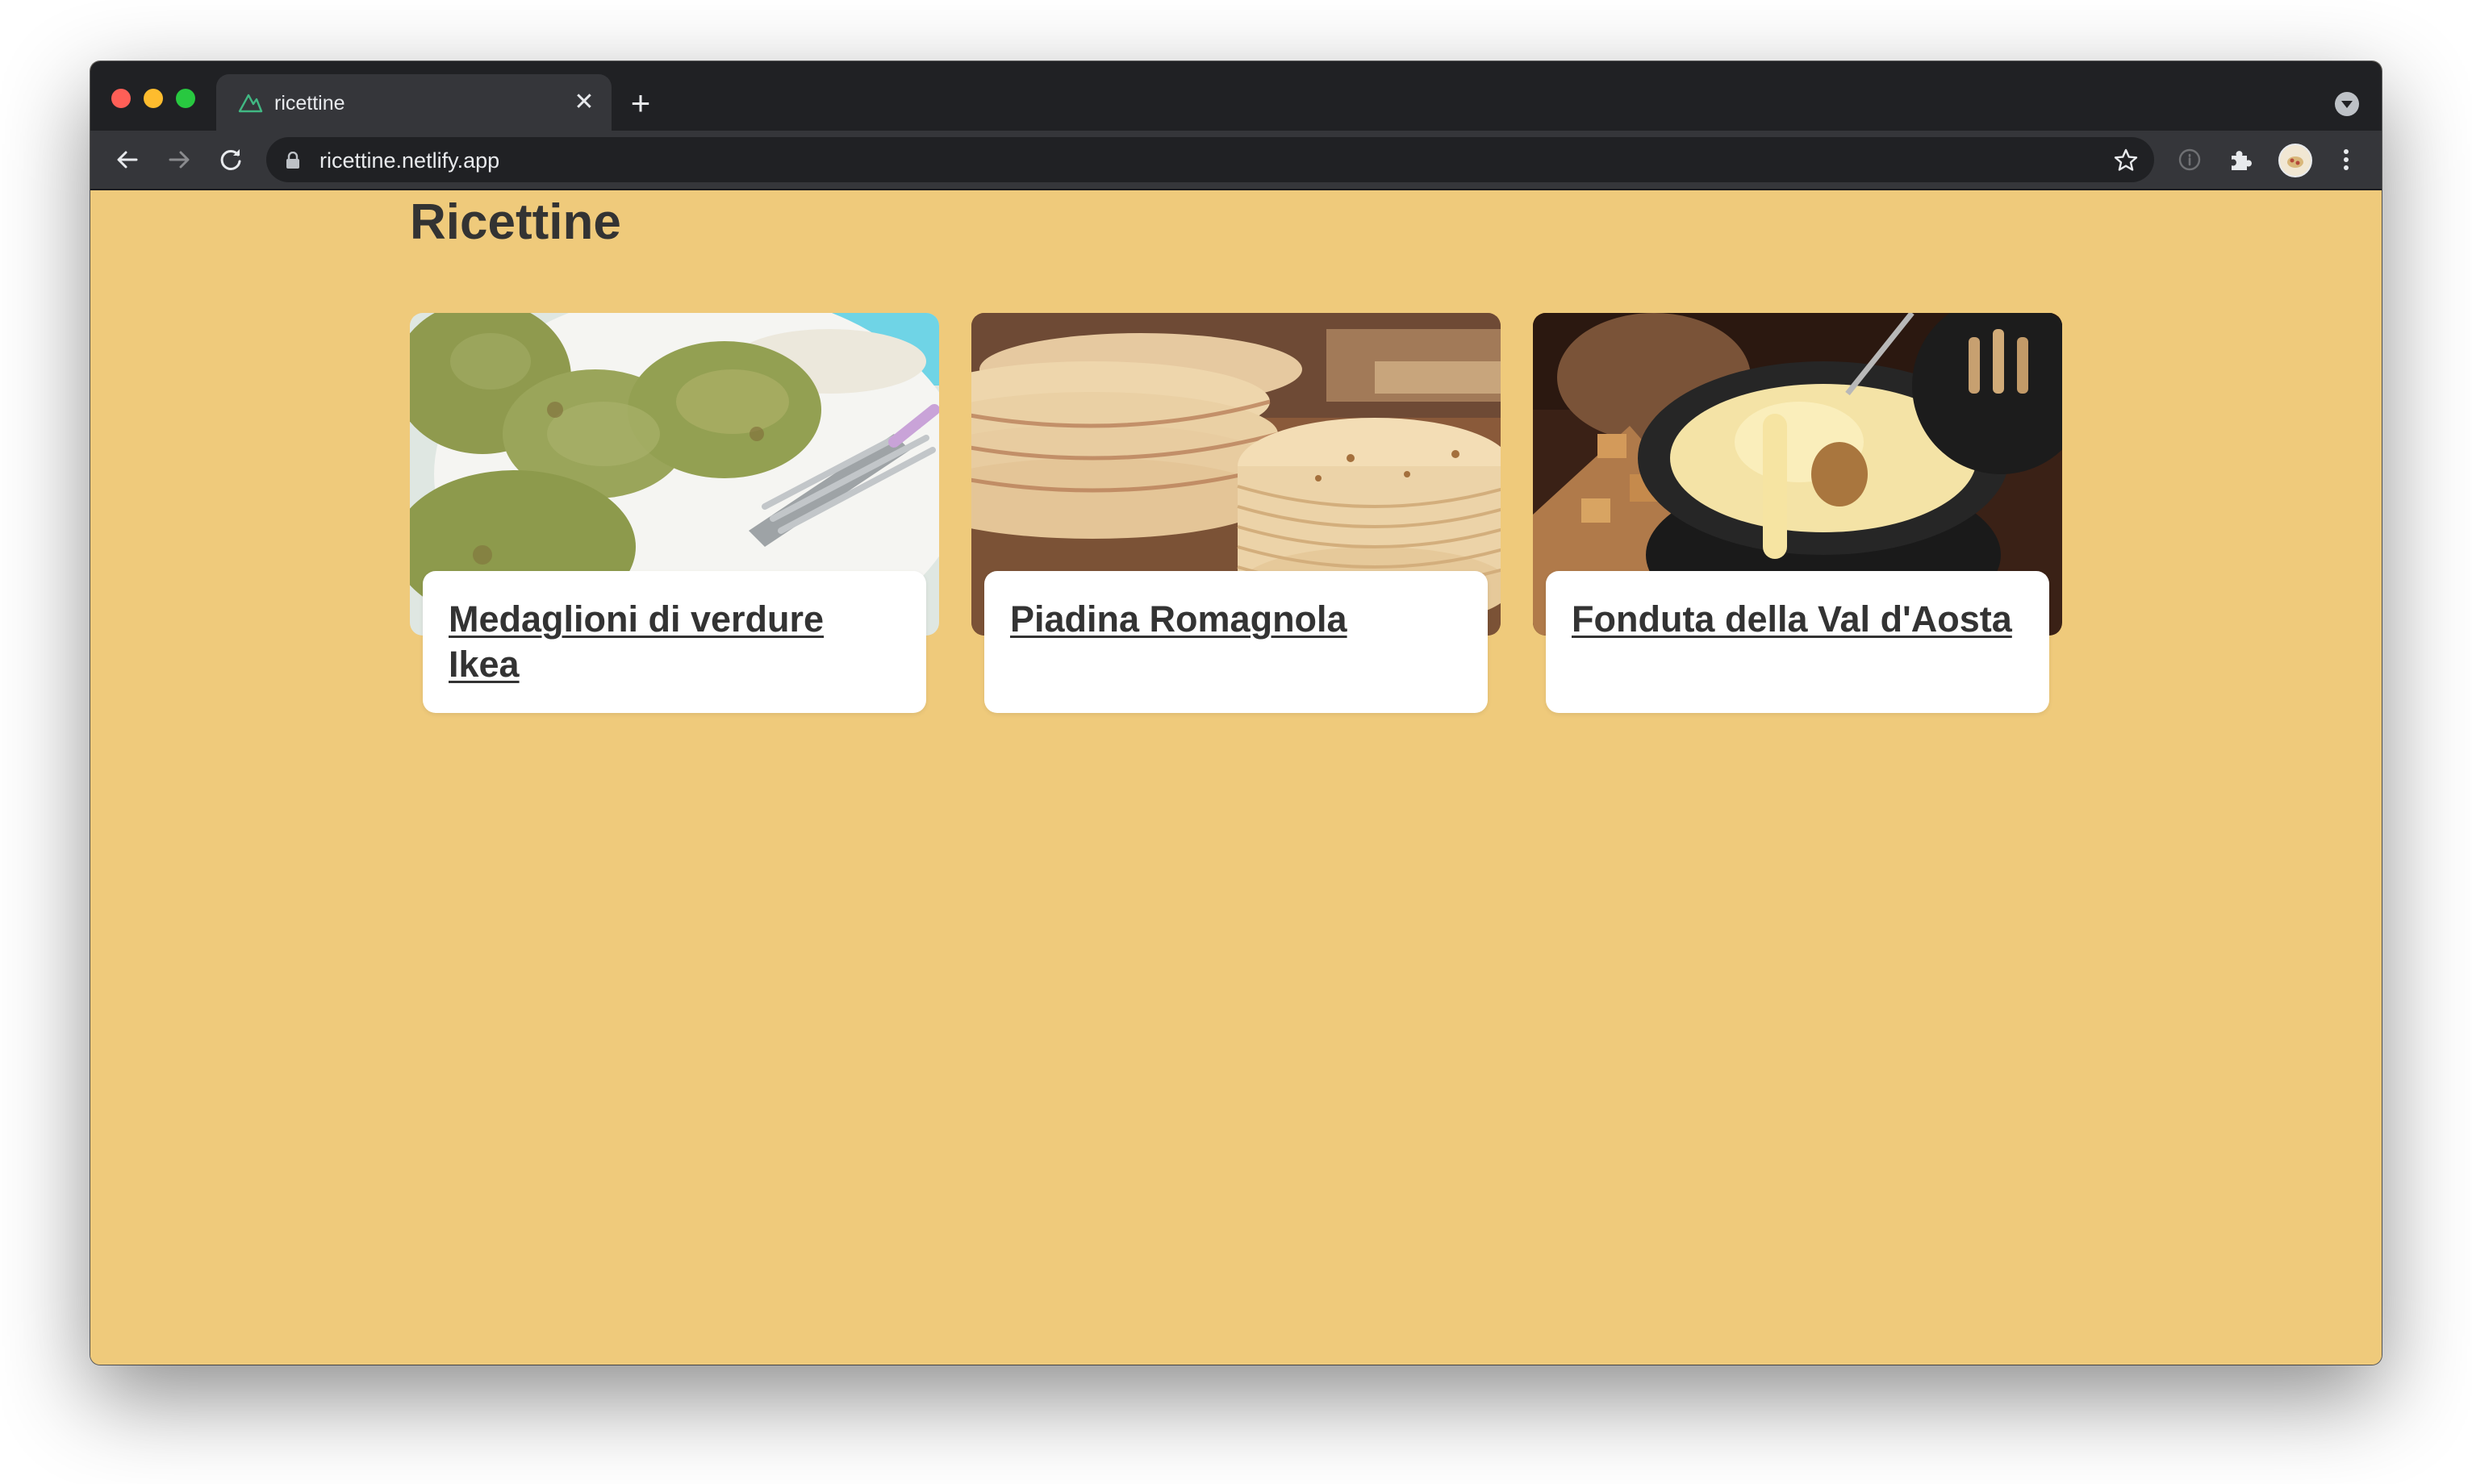  I want to click on tab-strip: ricettine ✕ +, so click(1236, 96).